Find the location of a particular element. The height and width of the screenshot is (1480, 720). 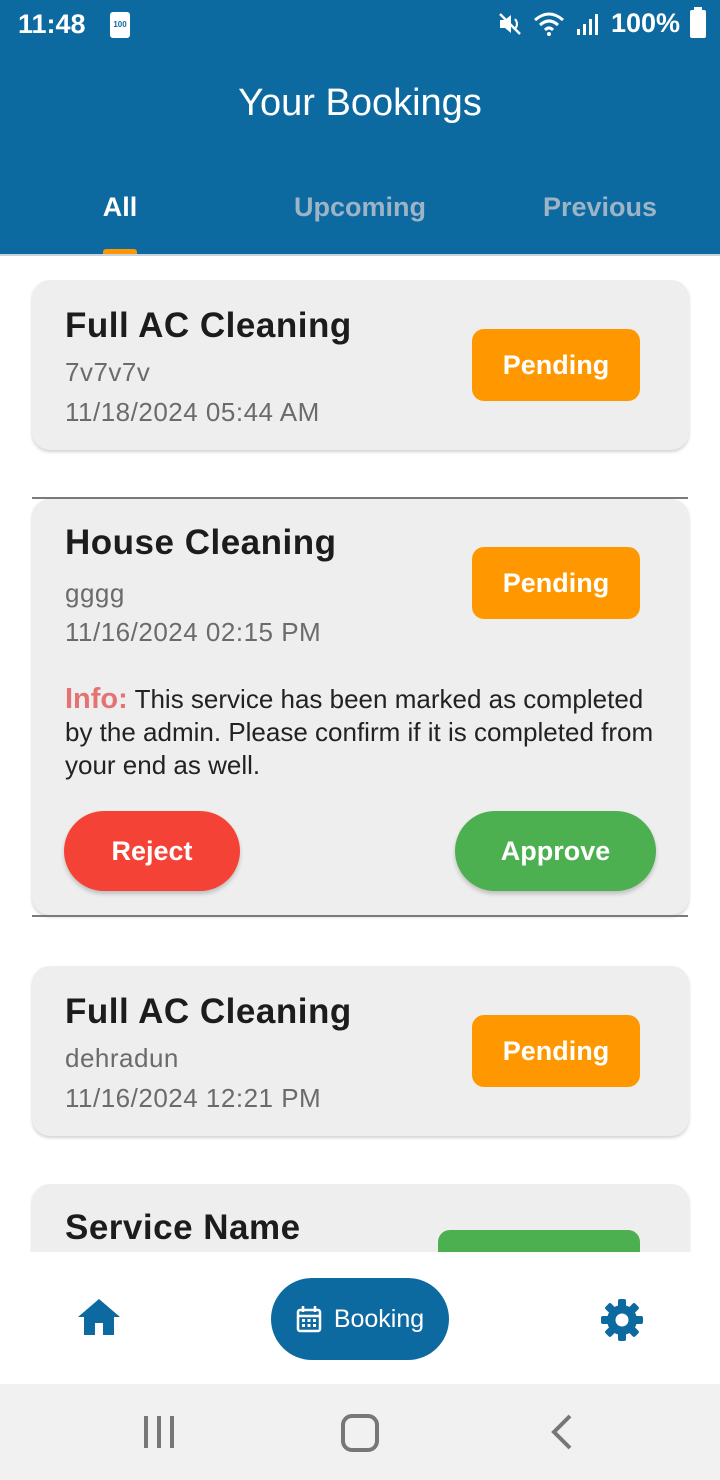

calendar-icon is located at coordinates (309, 1319).